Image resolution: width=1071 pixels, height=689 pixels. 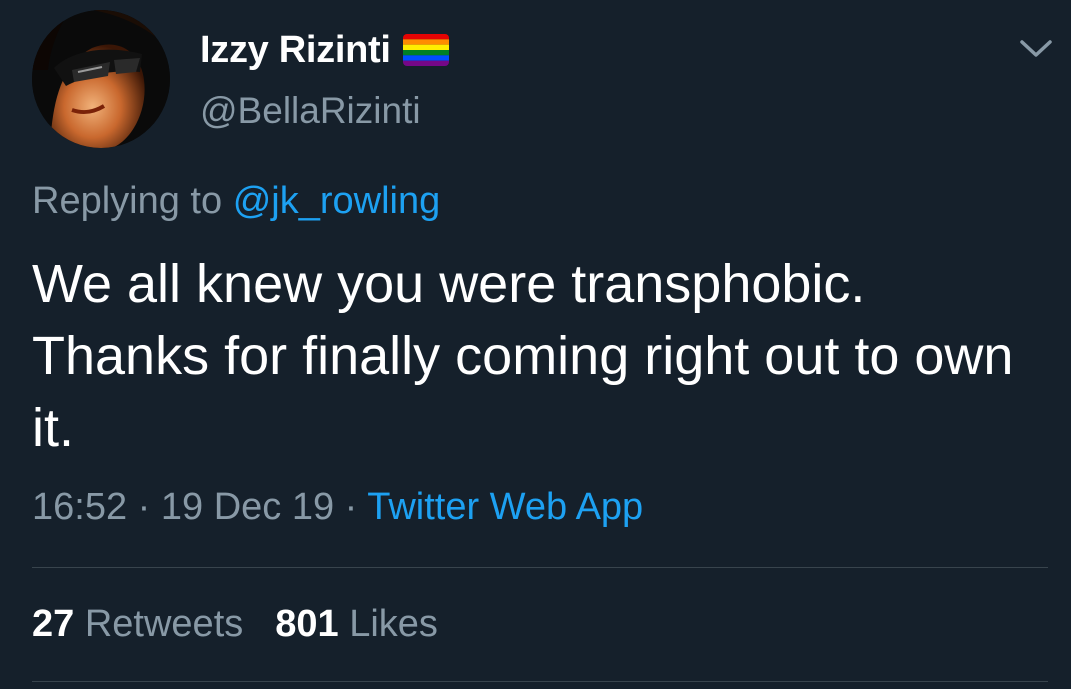 I want to click on avatar, so click(x=101, y=79).